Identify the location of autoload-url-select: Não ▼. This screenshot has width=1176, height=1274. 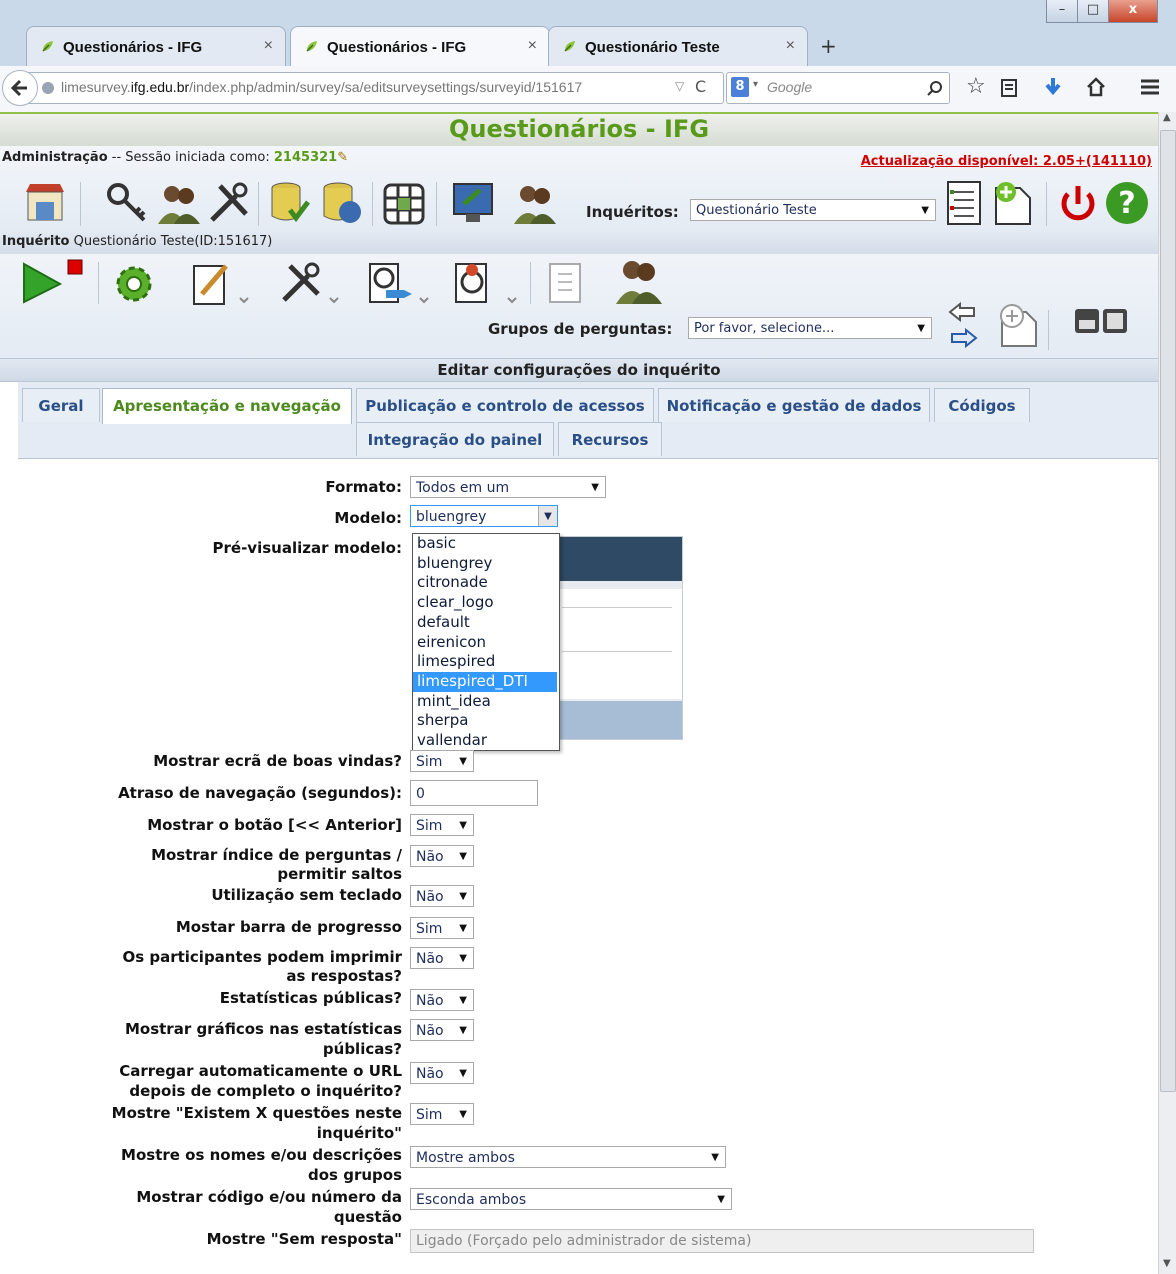
(442, 1073).